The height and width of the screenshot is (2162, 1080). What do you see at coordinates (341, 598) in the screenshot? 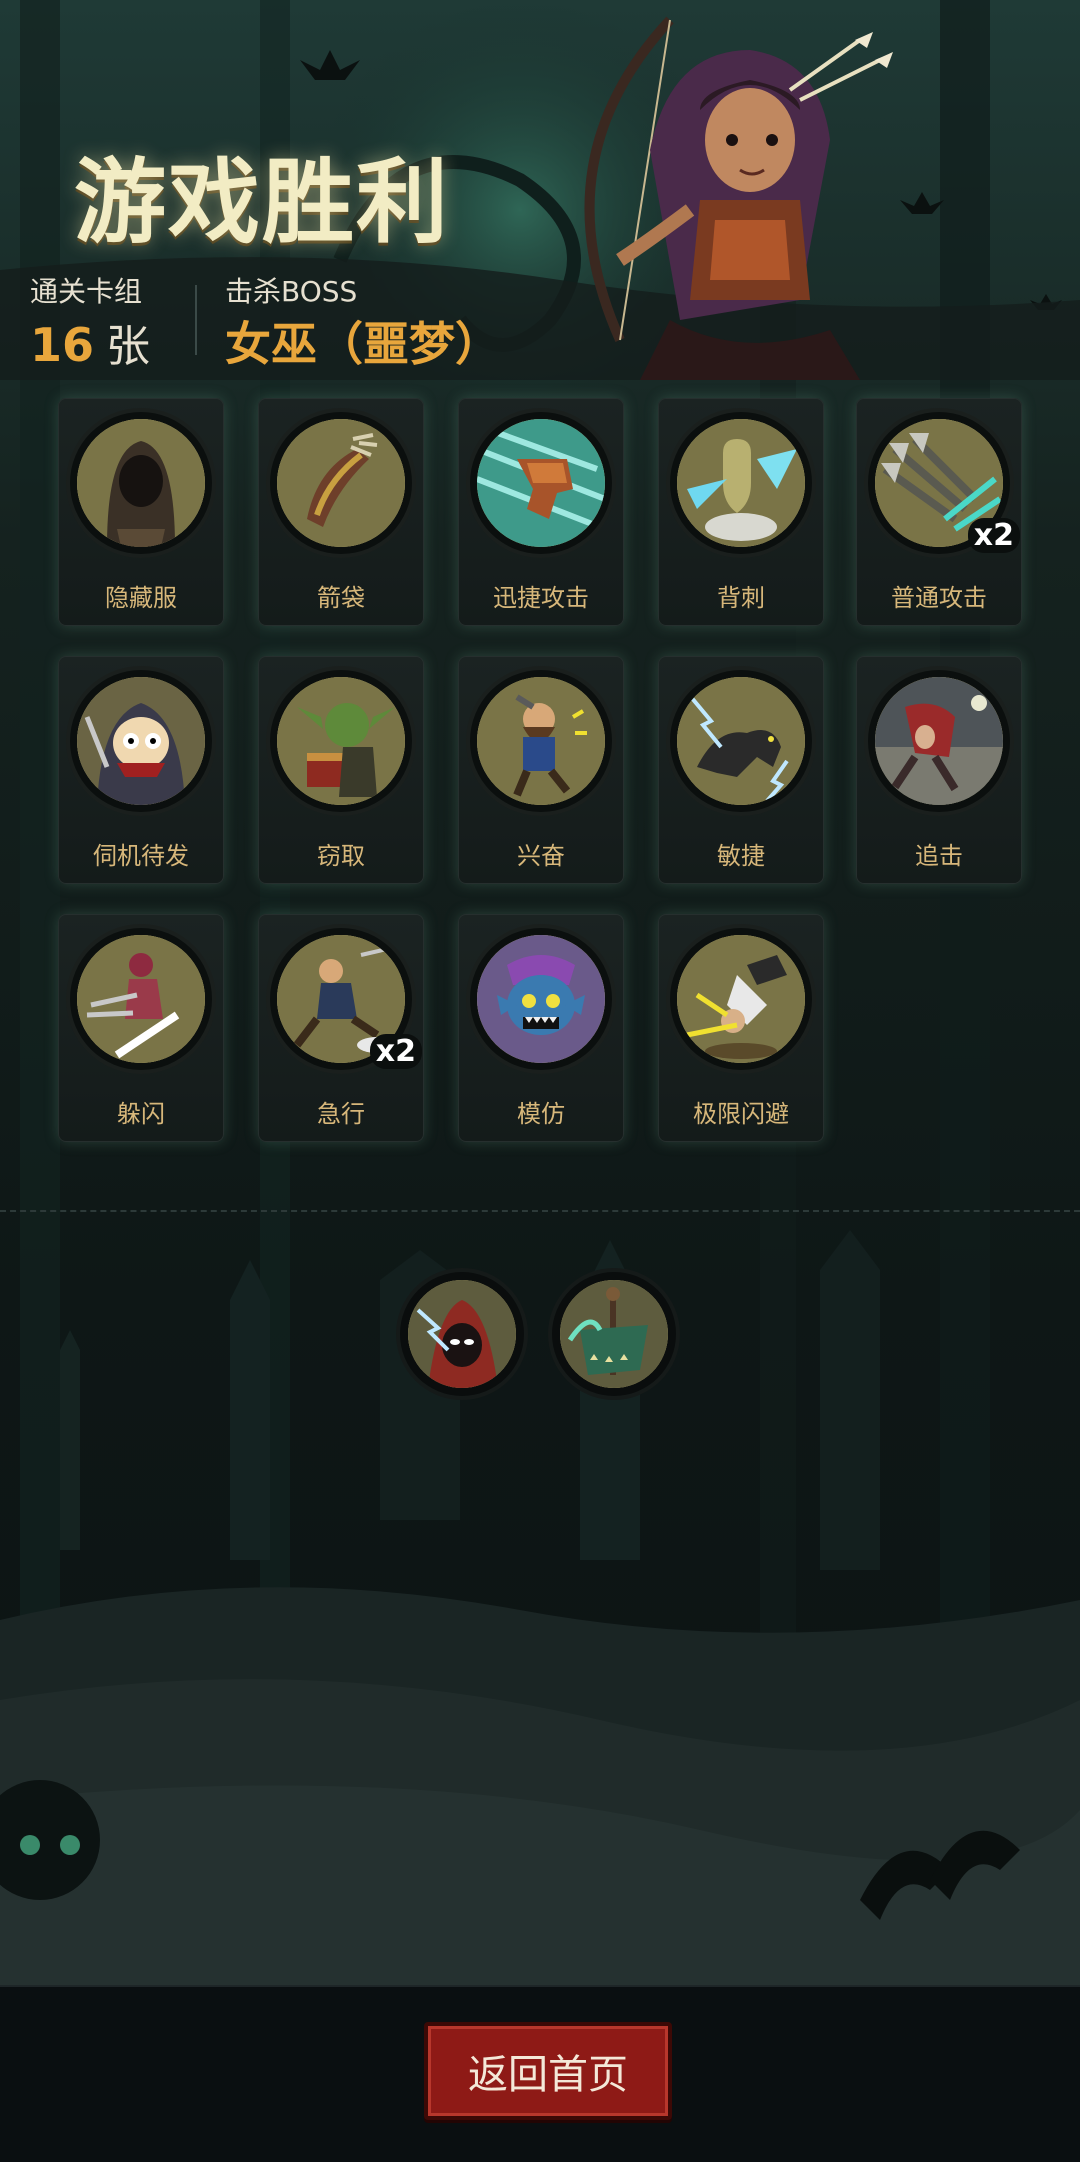
I see `card-label: 箭袋` at bounding box center [341, 598].